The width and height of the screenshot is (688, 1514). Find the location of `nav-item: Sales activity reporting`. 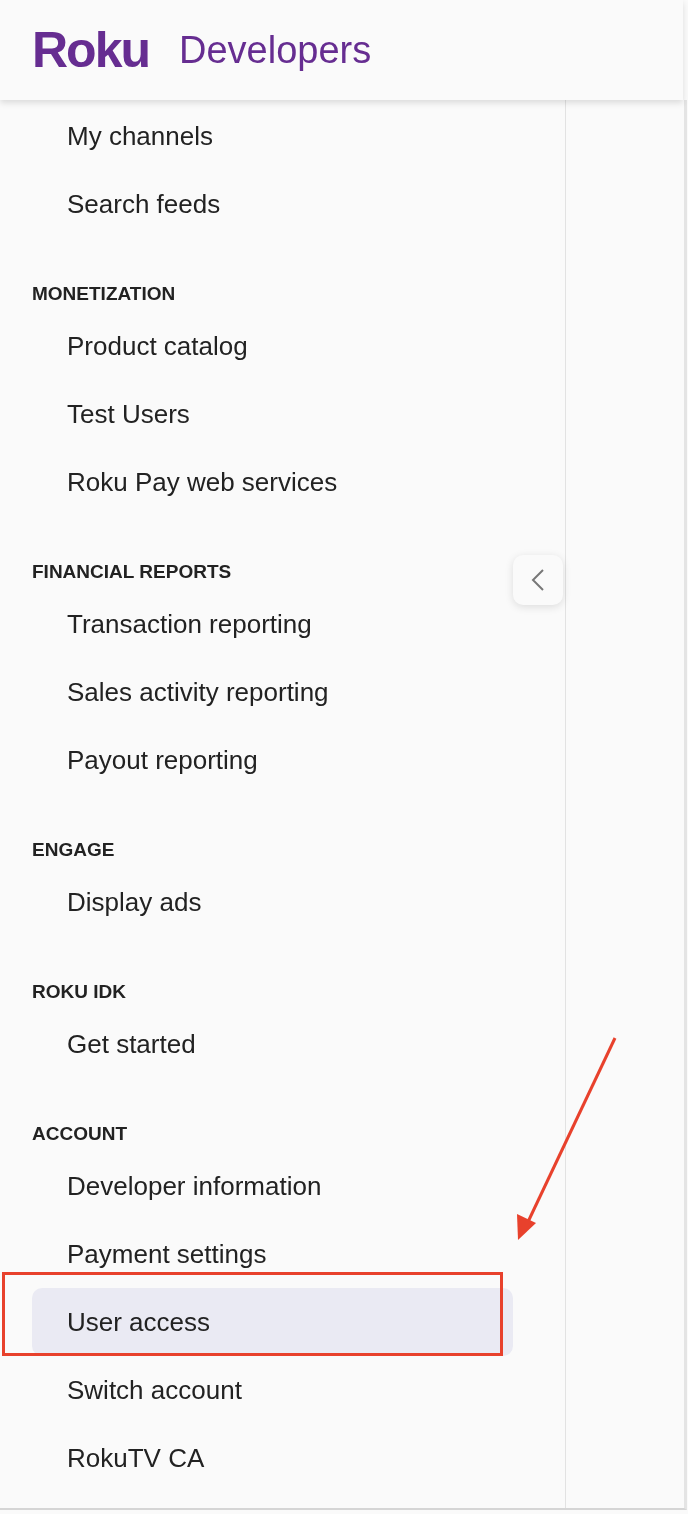

nav-item: Sales activity reporting is located at coordinates (272, 692).